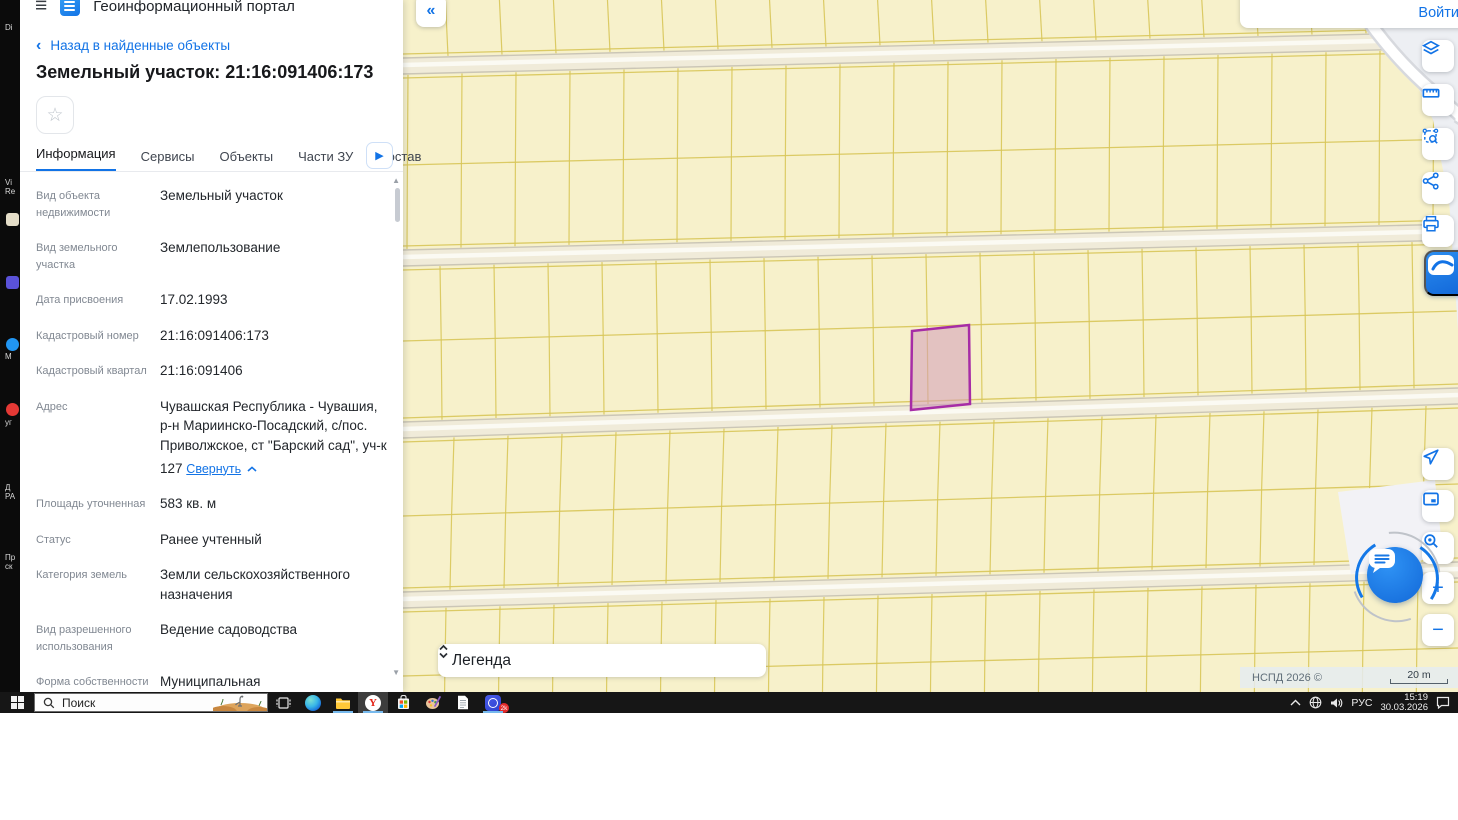  Describe the element at coordinates (379, 155) in the screenshot. I see `tabs-scroll-right-button: ▶` at that location.